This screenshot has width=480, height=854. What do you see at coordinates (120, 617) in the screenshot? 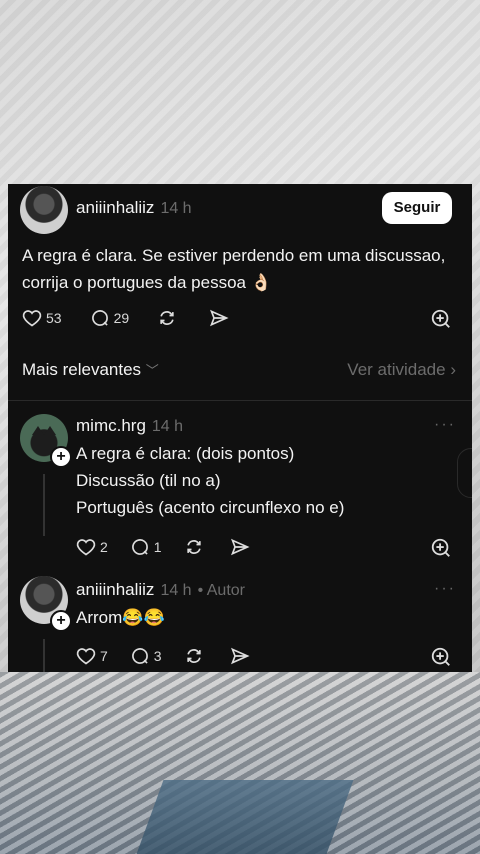
I see `reply-2-text: Arrom😂😂` at bounding box center [120, 617].